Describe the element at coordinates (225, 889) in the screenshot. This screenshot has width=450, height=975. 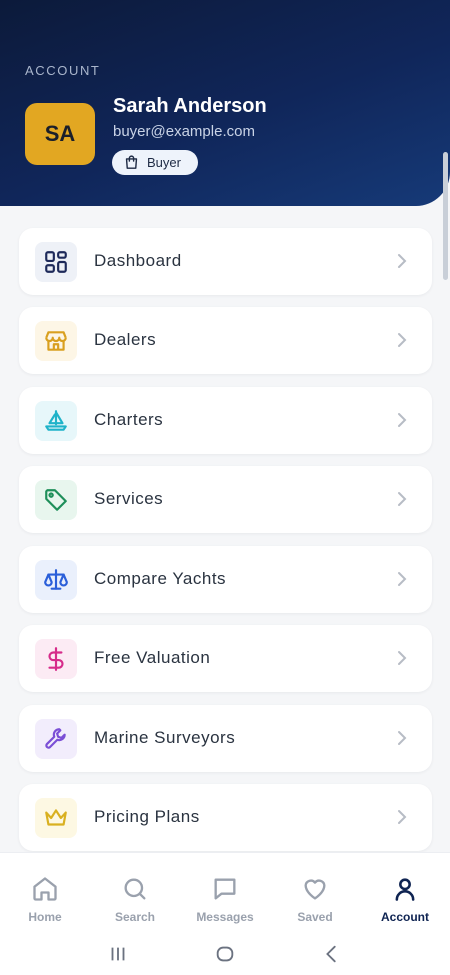
I see `chat-icon` at that location.